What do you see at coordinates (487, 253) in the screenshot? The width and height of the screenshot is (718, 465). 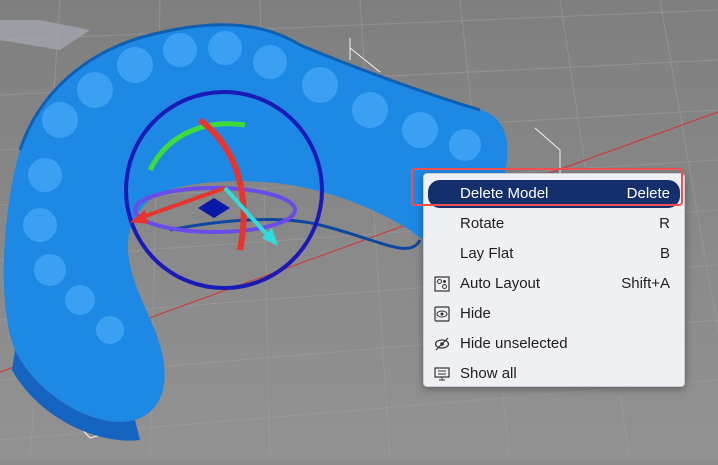 I see `menu-item-label: Lay Flat` at bounding box center [487, 253].